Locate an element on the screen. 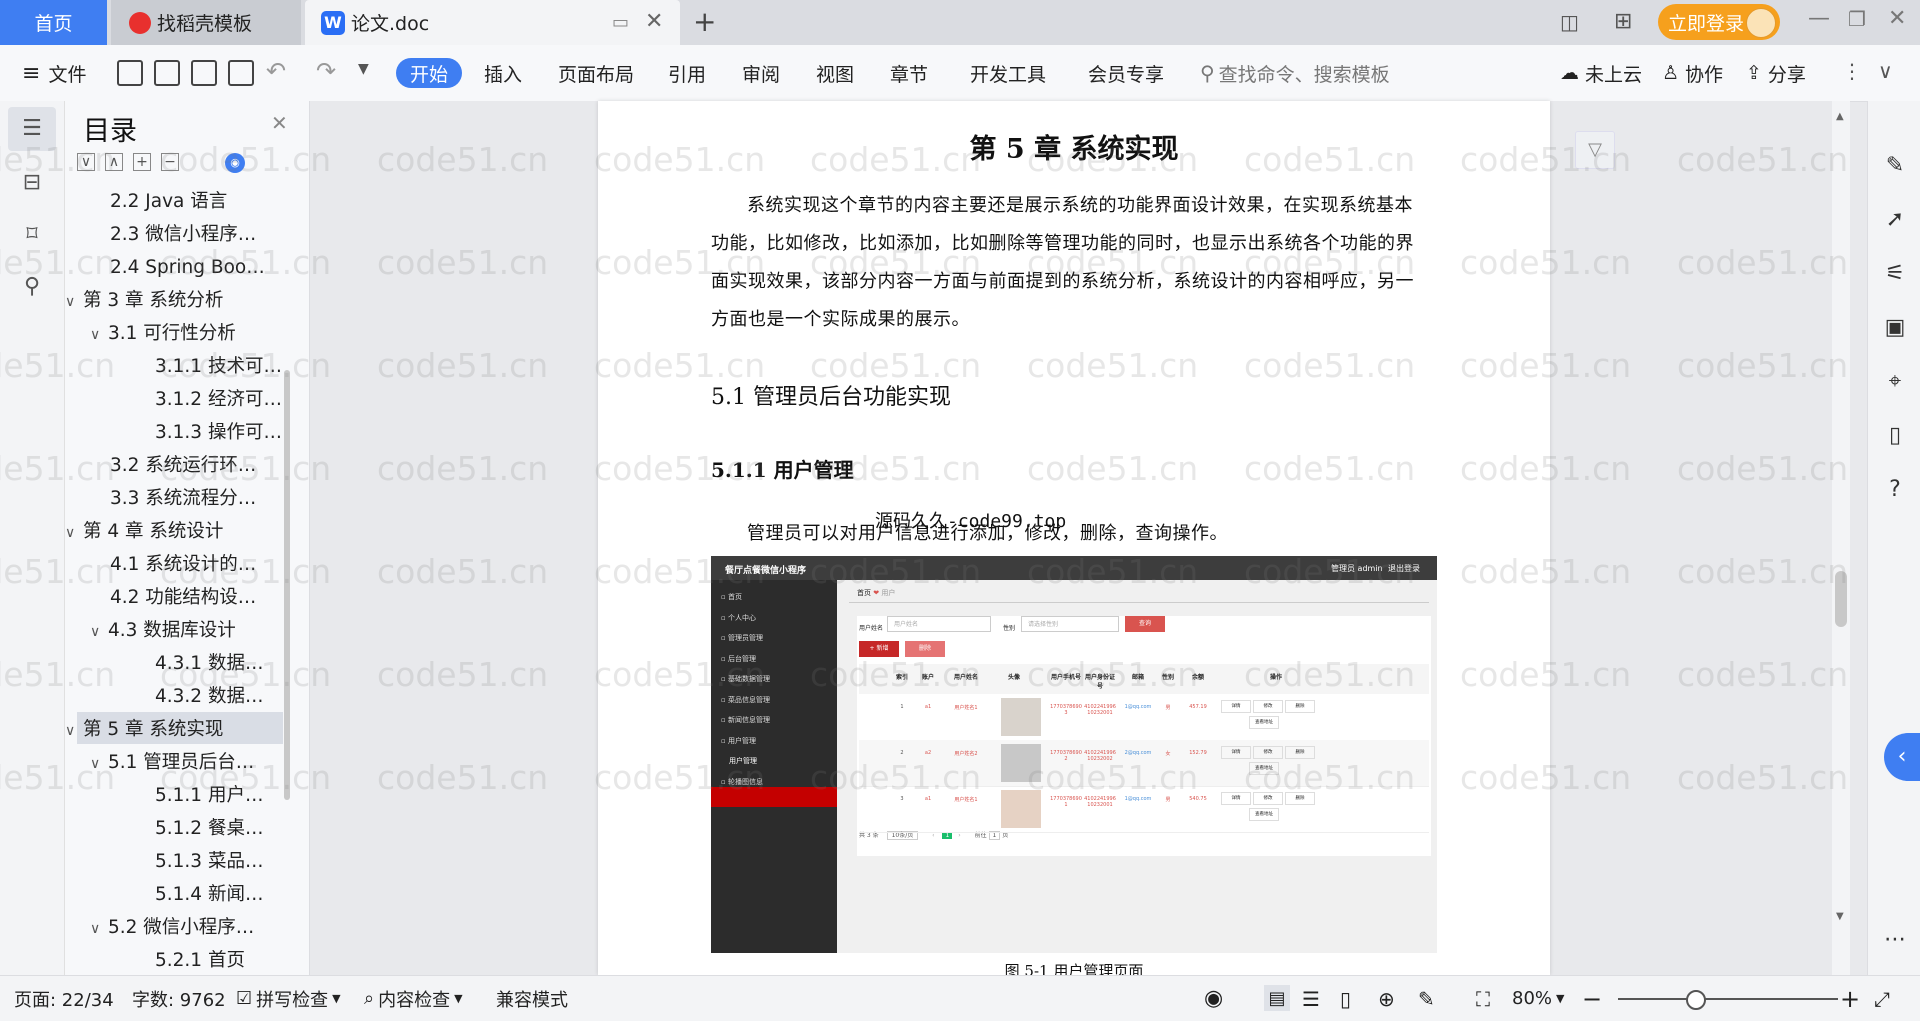 The height and width of the screenshot is (1021, 1920). word-count: 字数: 9762 is located at coordinates (179, 998).